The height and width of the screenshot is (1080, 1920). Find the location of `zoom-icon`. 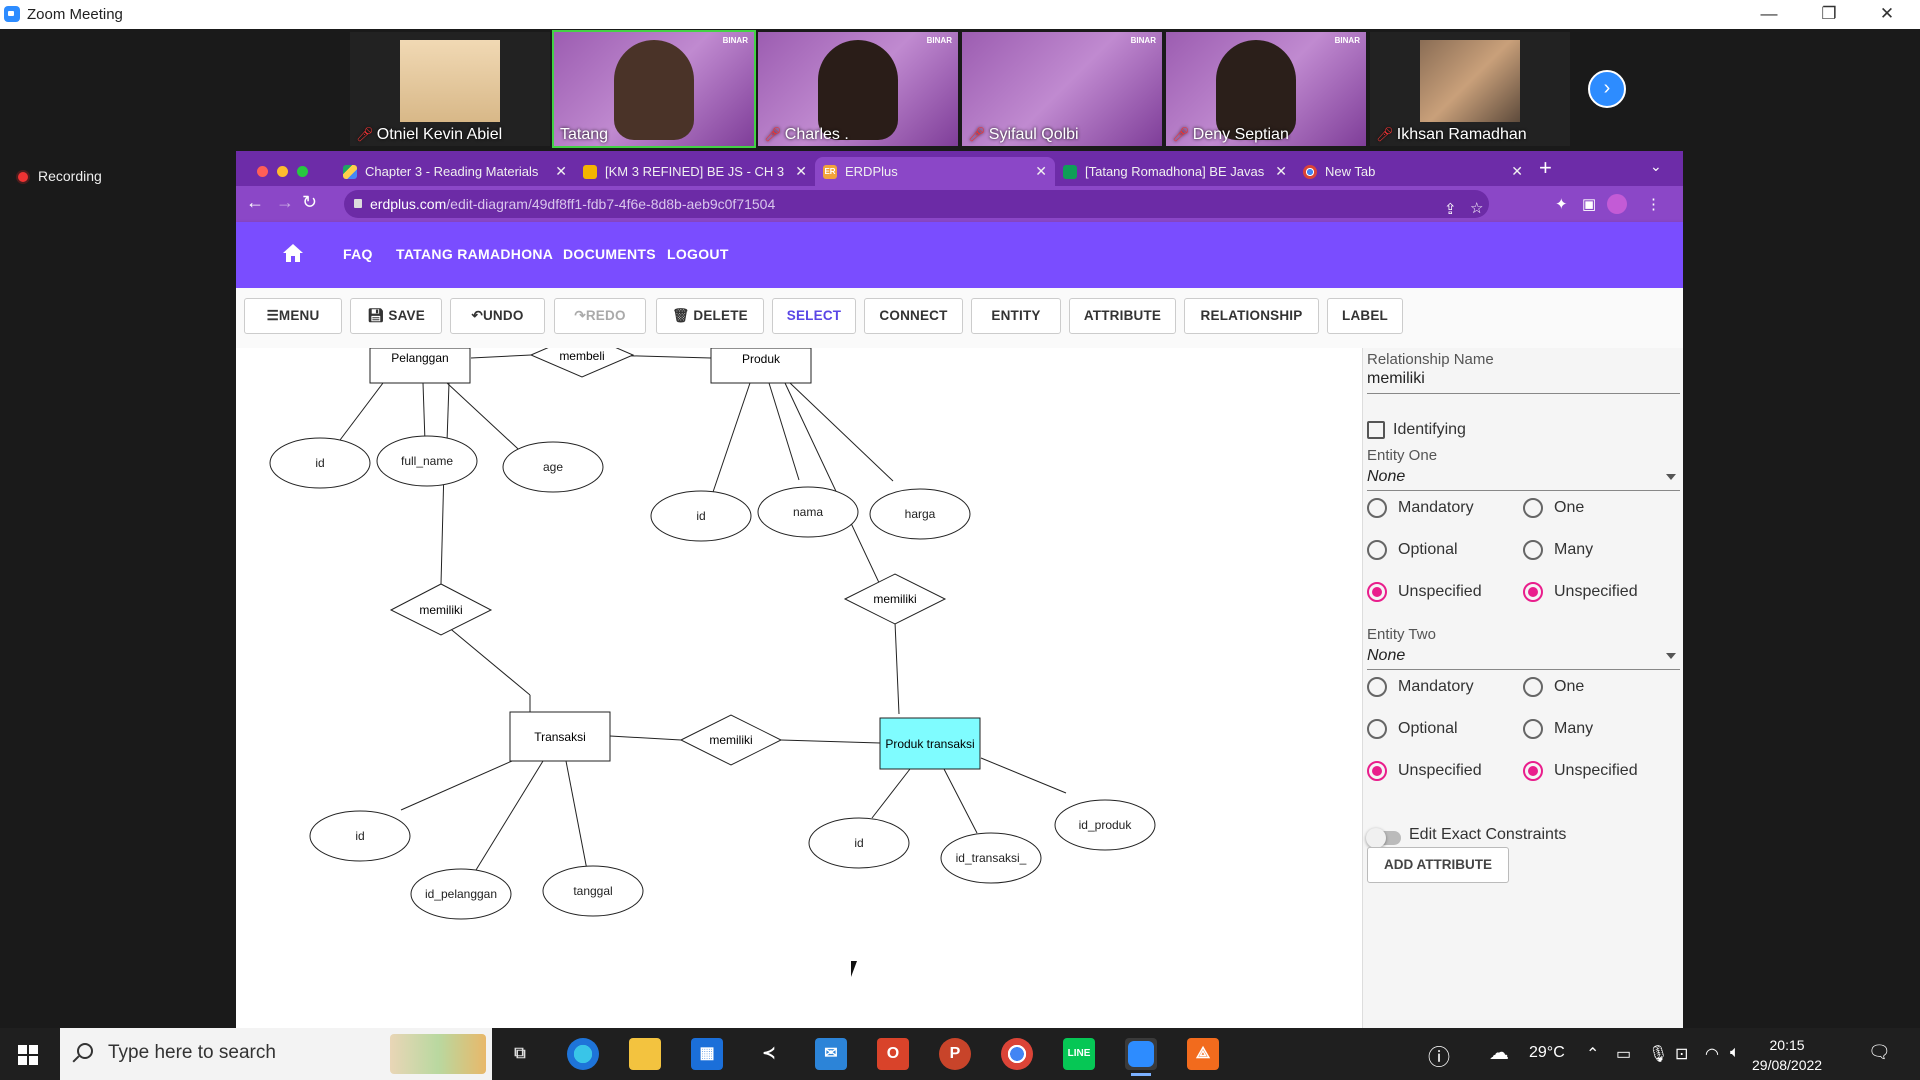

zoom-icon is located at coordinates (1141, 1057).